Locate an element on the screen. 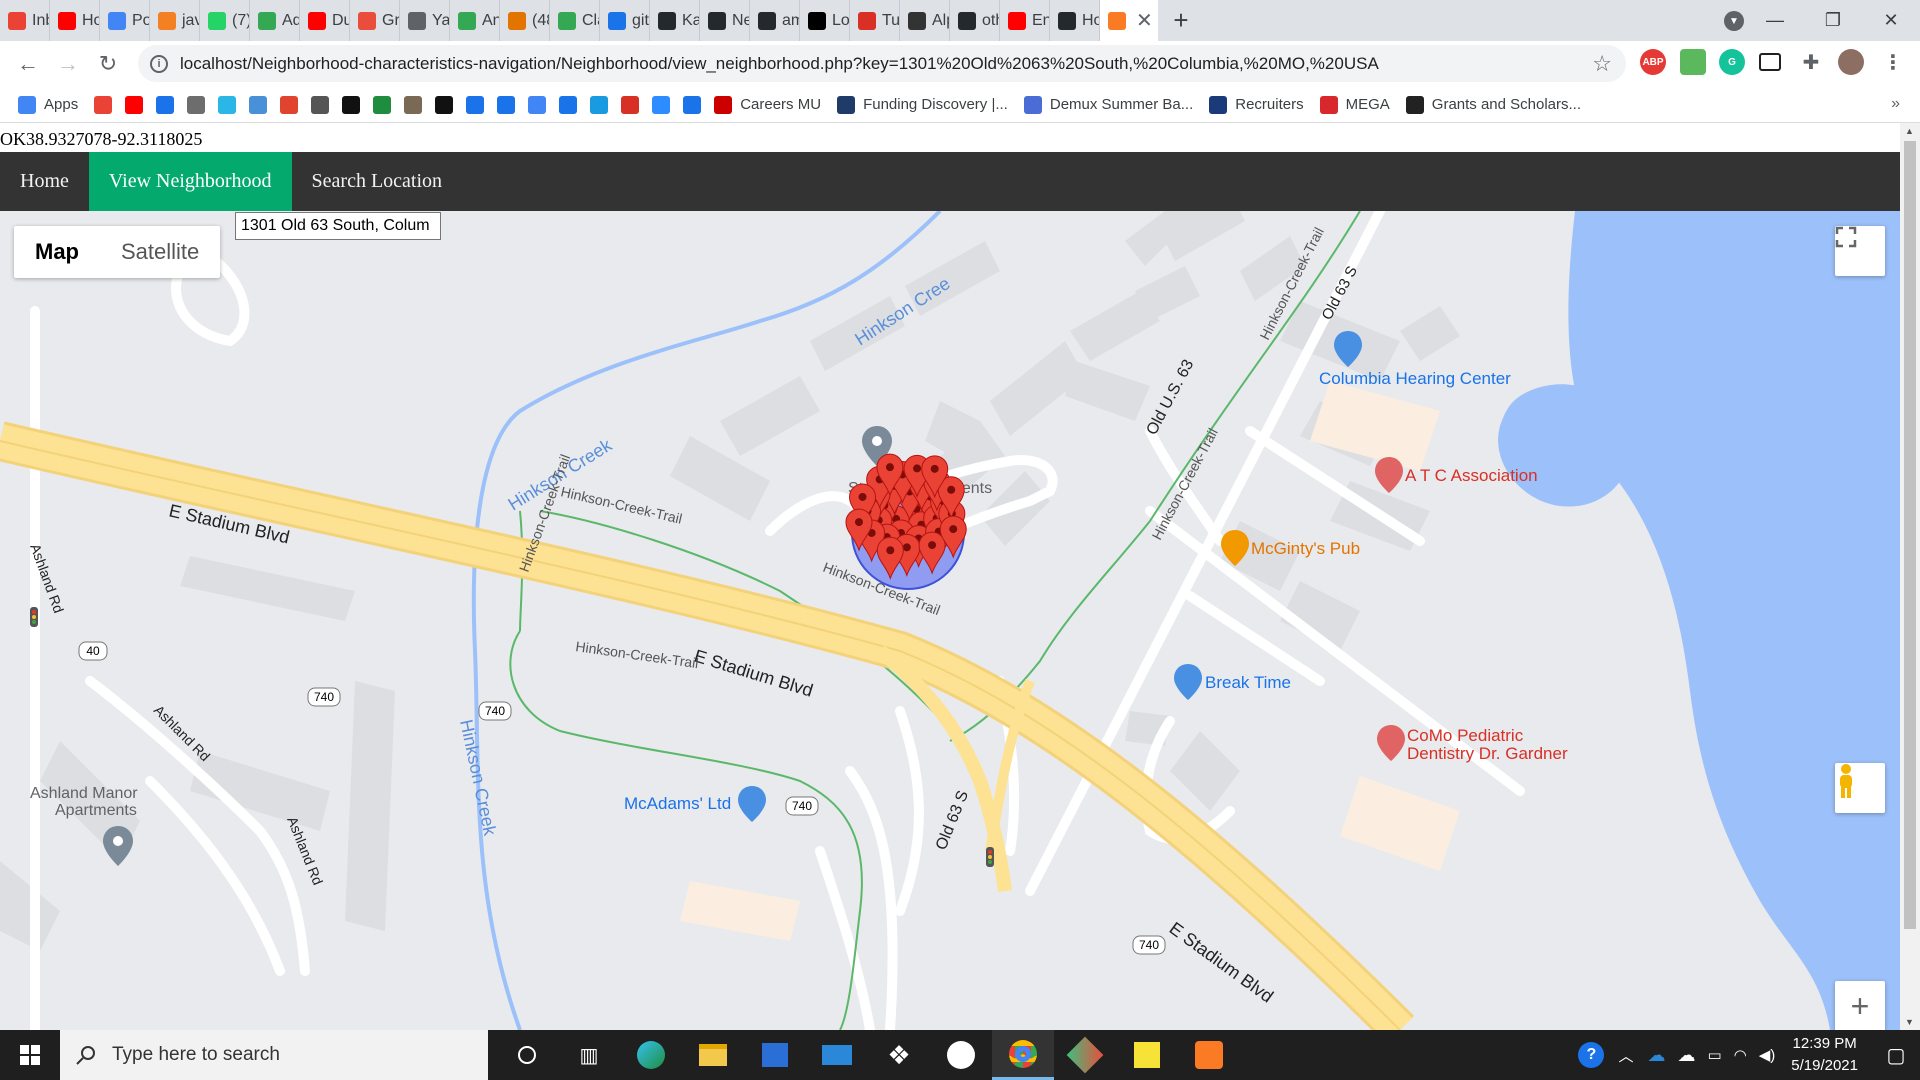 The image size is (1920, 1080). onedrive-icon: ☁ is located at coordinates (1656, 1055).